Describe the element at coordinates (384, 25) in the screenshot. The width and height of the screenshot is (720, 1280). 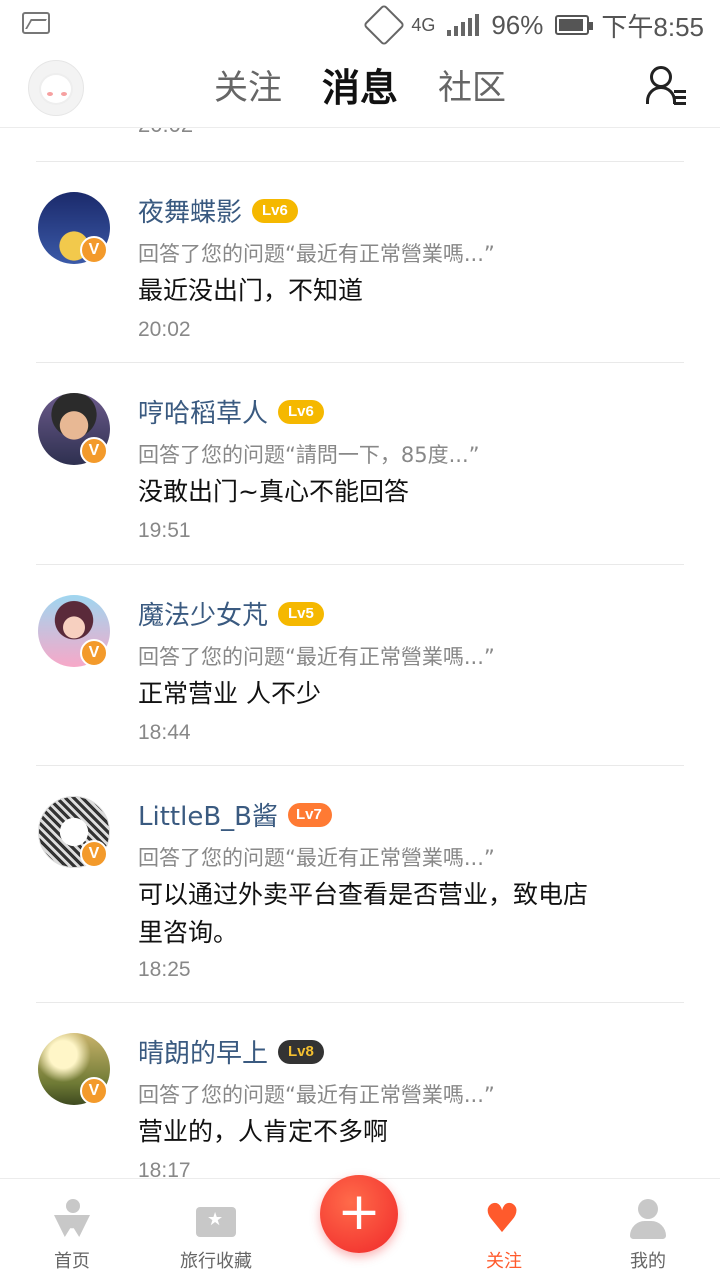
I see `auto-rotate-icon` at that location.